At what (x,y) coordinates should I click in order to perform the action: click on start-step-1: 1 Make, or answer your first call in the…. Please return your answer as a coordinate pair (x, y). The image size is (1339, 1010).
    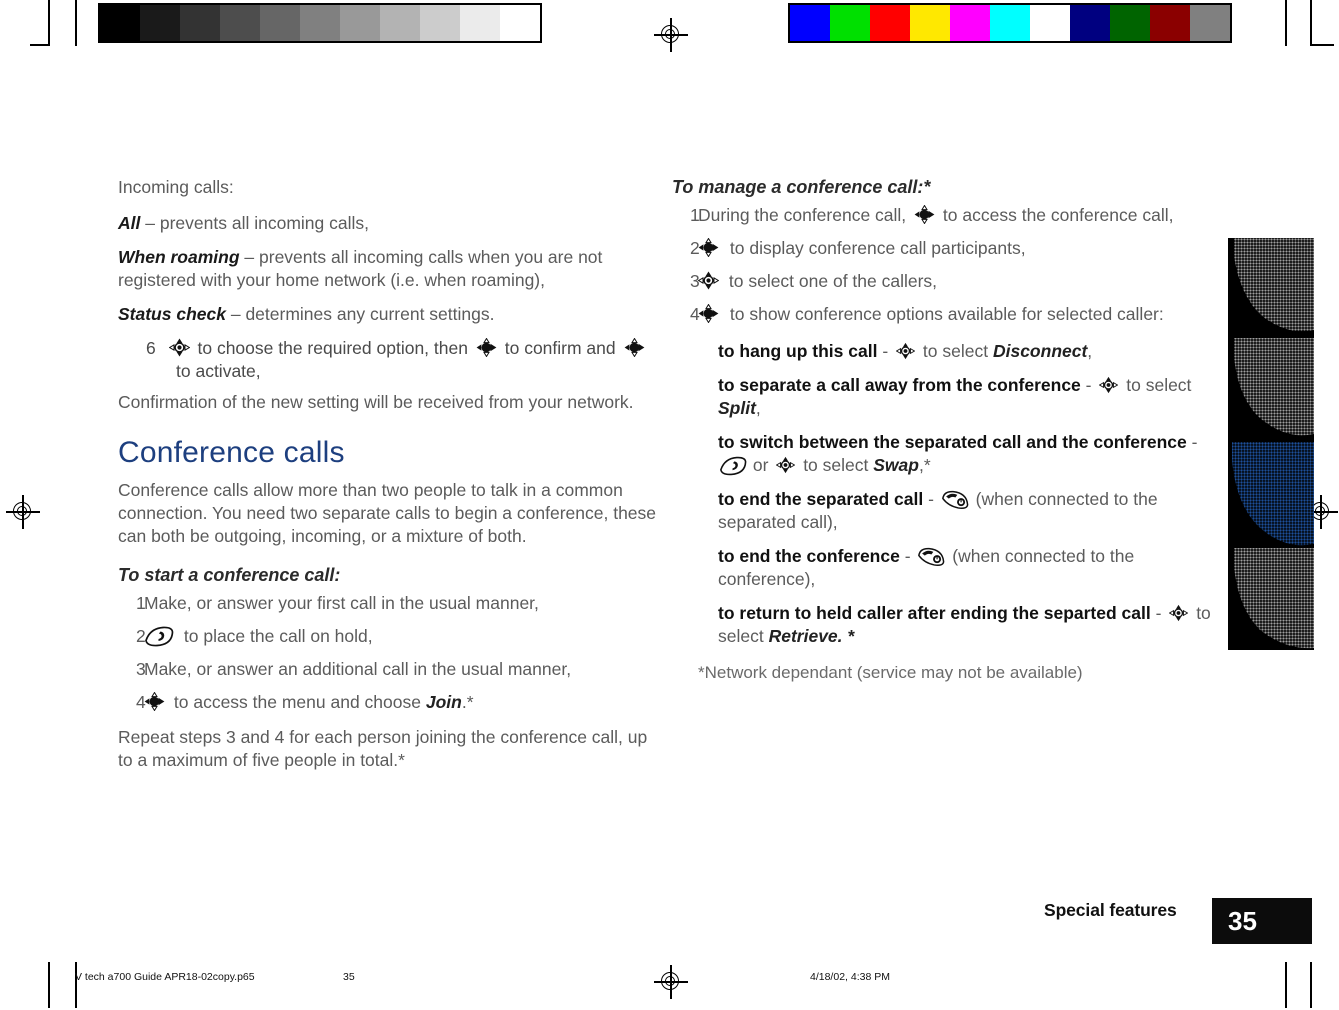
    Looking at the image, I should click on (390, 603).